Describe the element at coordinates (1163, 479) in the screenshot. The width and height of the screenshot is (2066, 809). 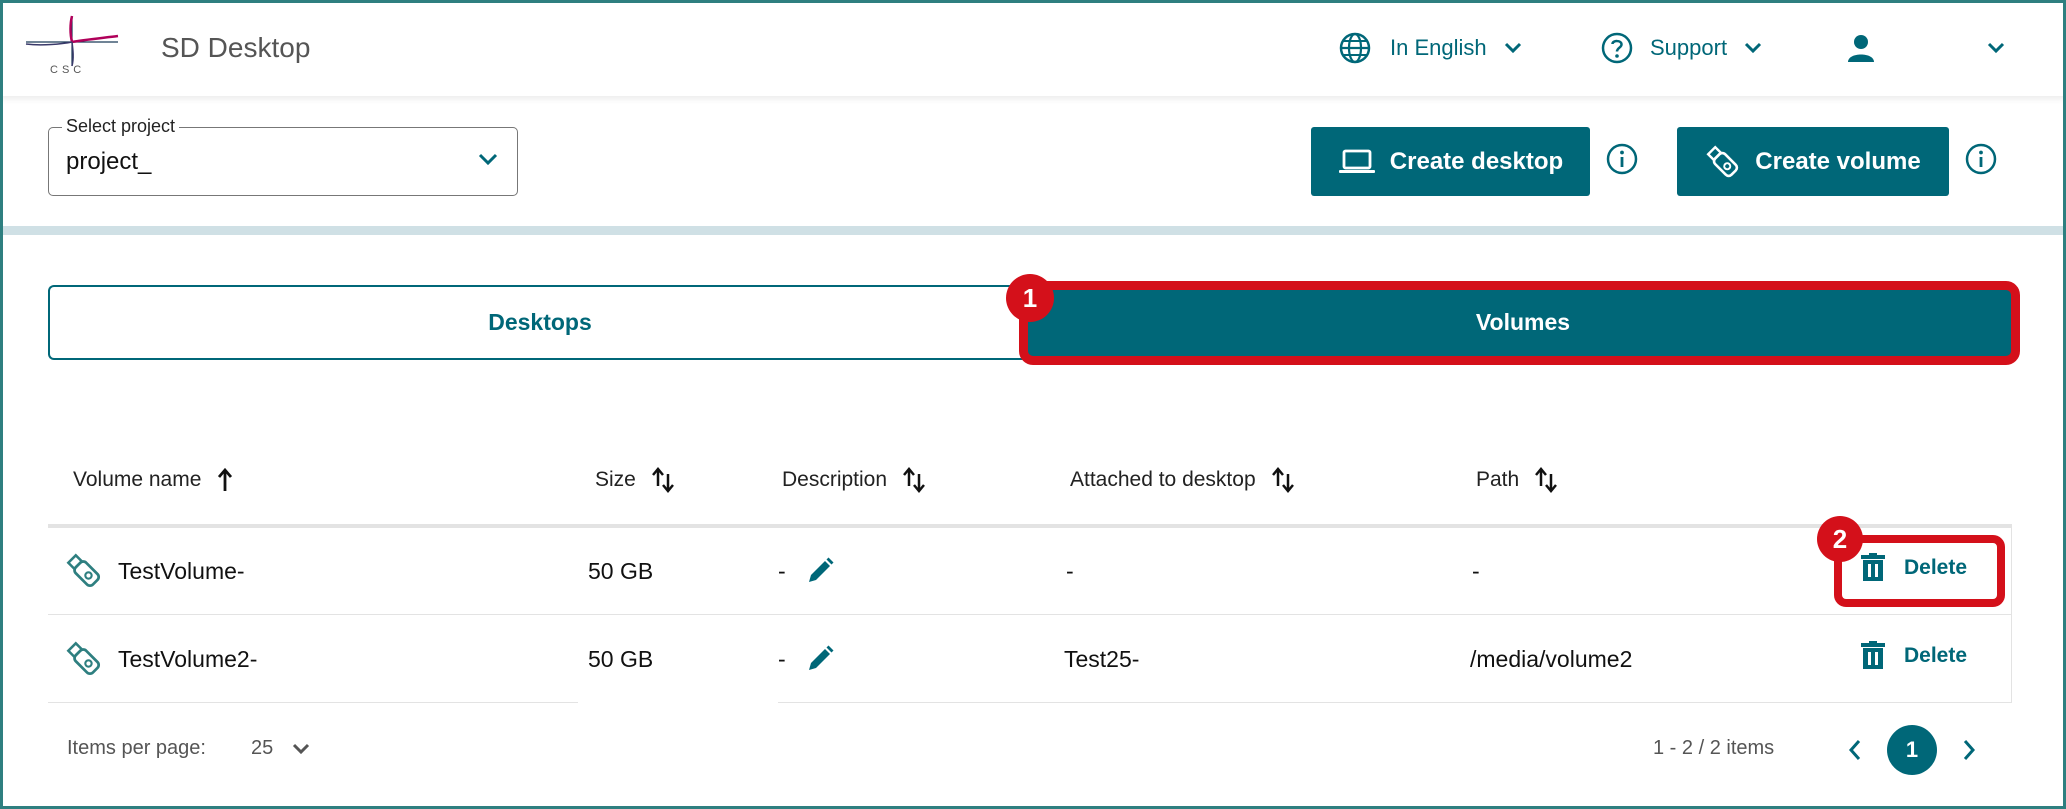
I see `column-header-label: Attached to desktop` at that location.